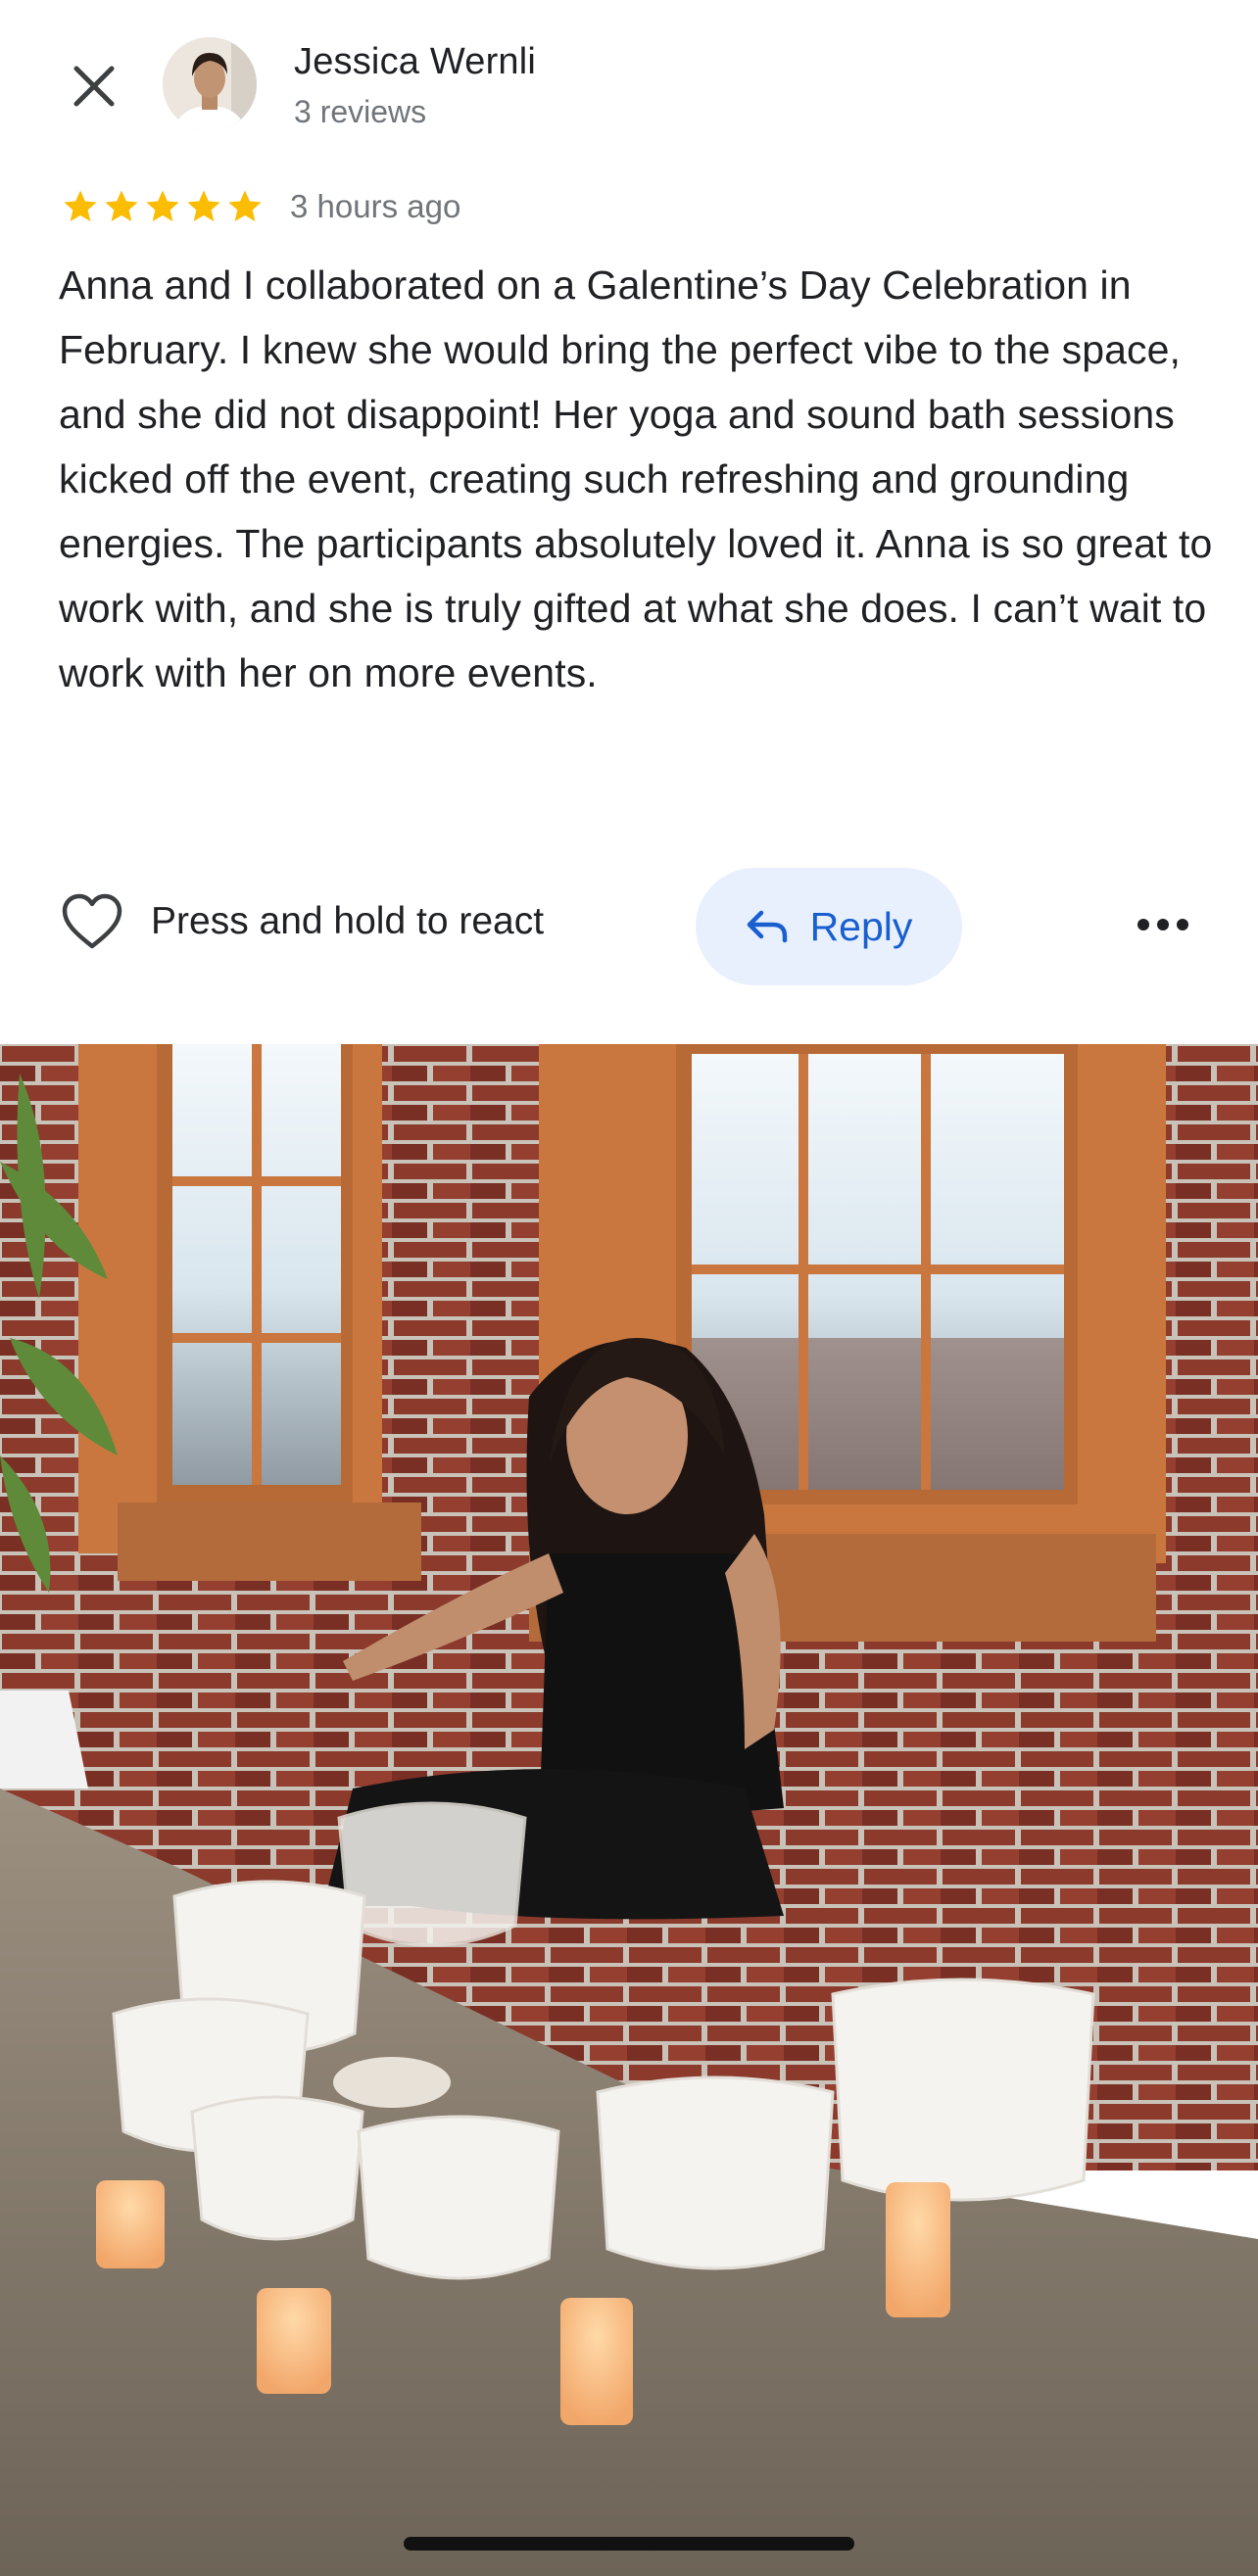 The width and height of the screenshot is (1258, 2576). Describe the element at coordinates (767, 927) in the screenshot. I see `reply-arrow-icon` at that location.